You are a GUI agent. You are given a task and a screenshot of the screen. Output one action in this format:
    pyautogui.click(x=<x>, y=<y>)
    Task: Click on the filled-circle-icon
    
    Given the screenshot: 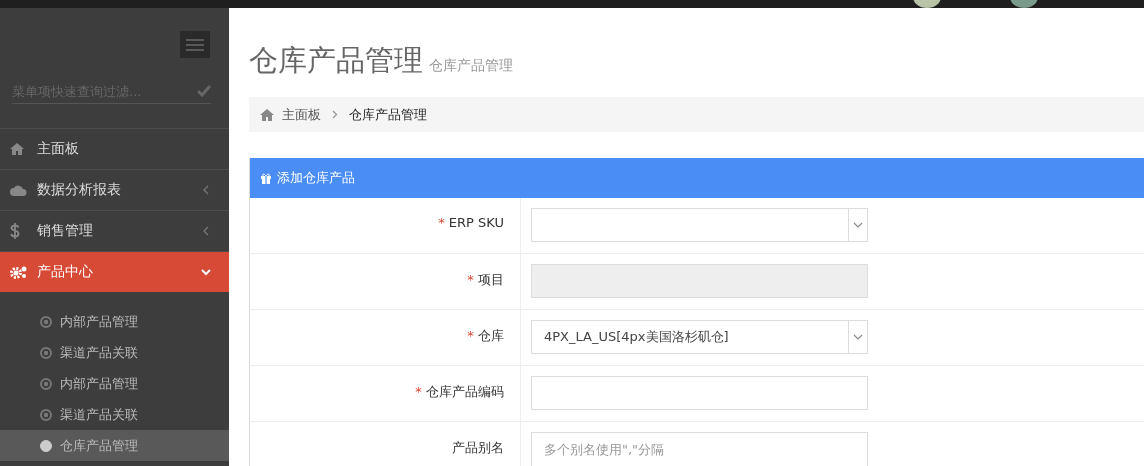 What is the action you would take?
    pyautogui.click(x=46, y=445)
    